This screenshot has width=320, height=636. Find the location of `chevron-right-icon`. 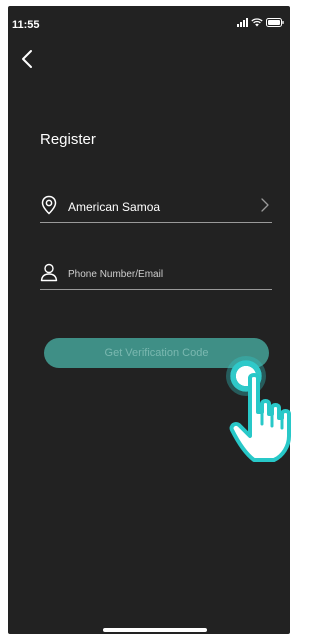

chevron-right-icon is located at coordinates (265, 205).